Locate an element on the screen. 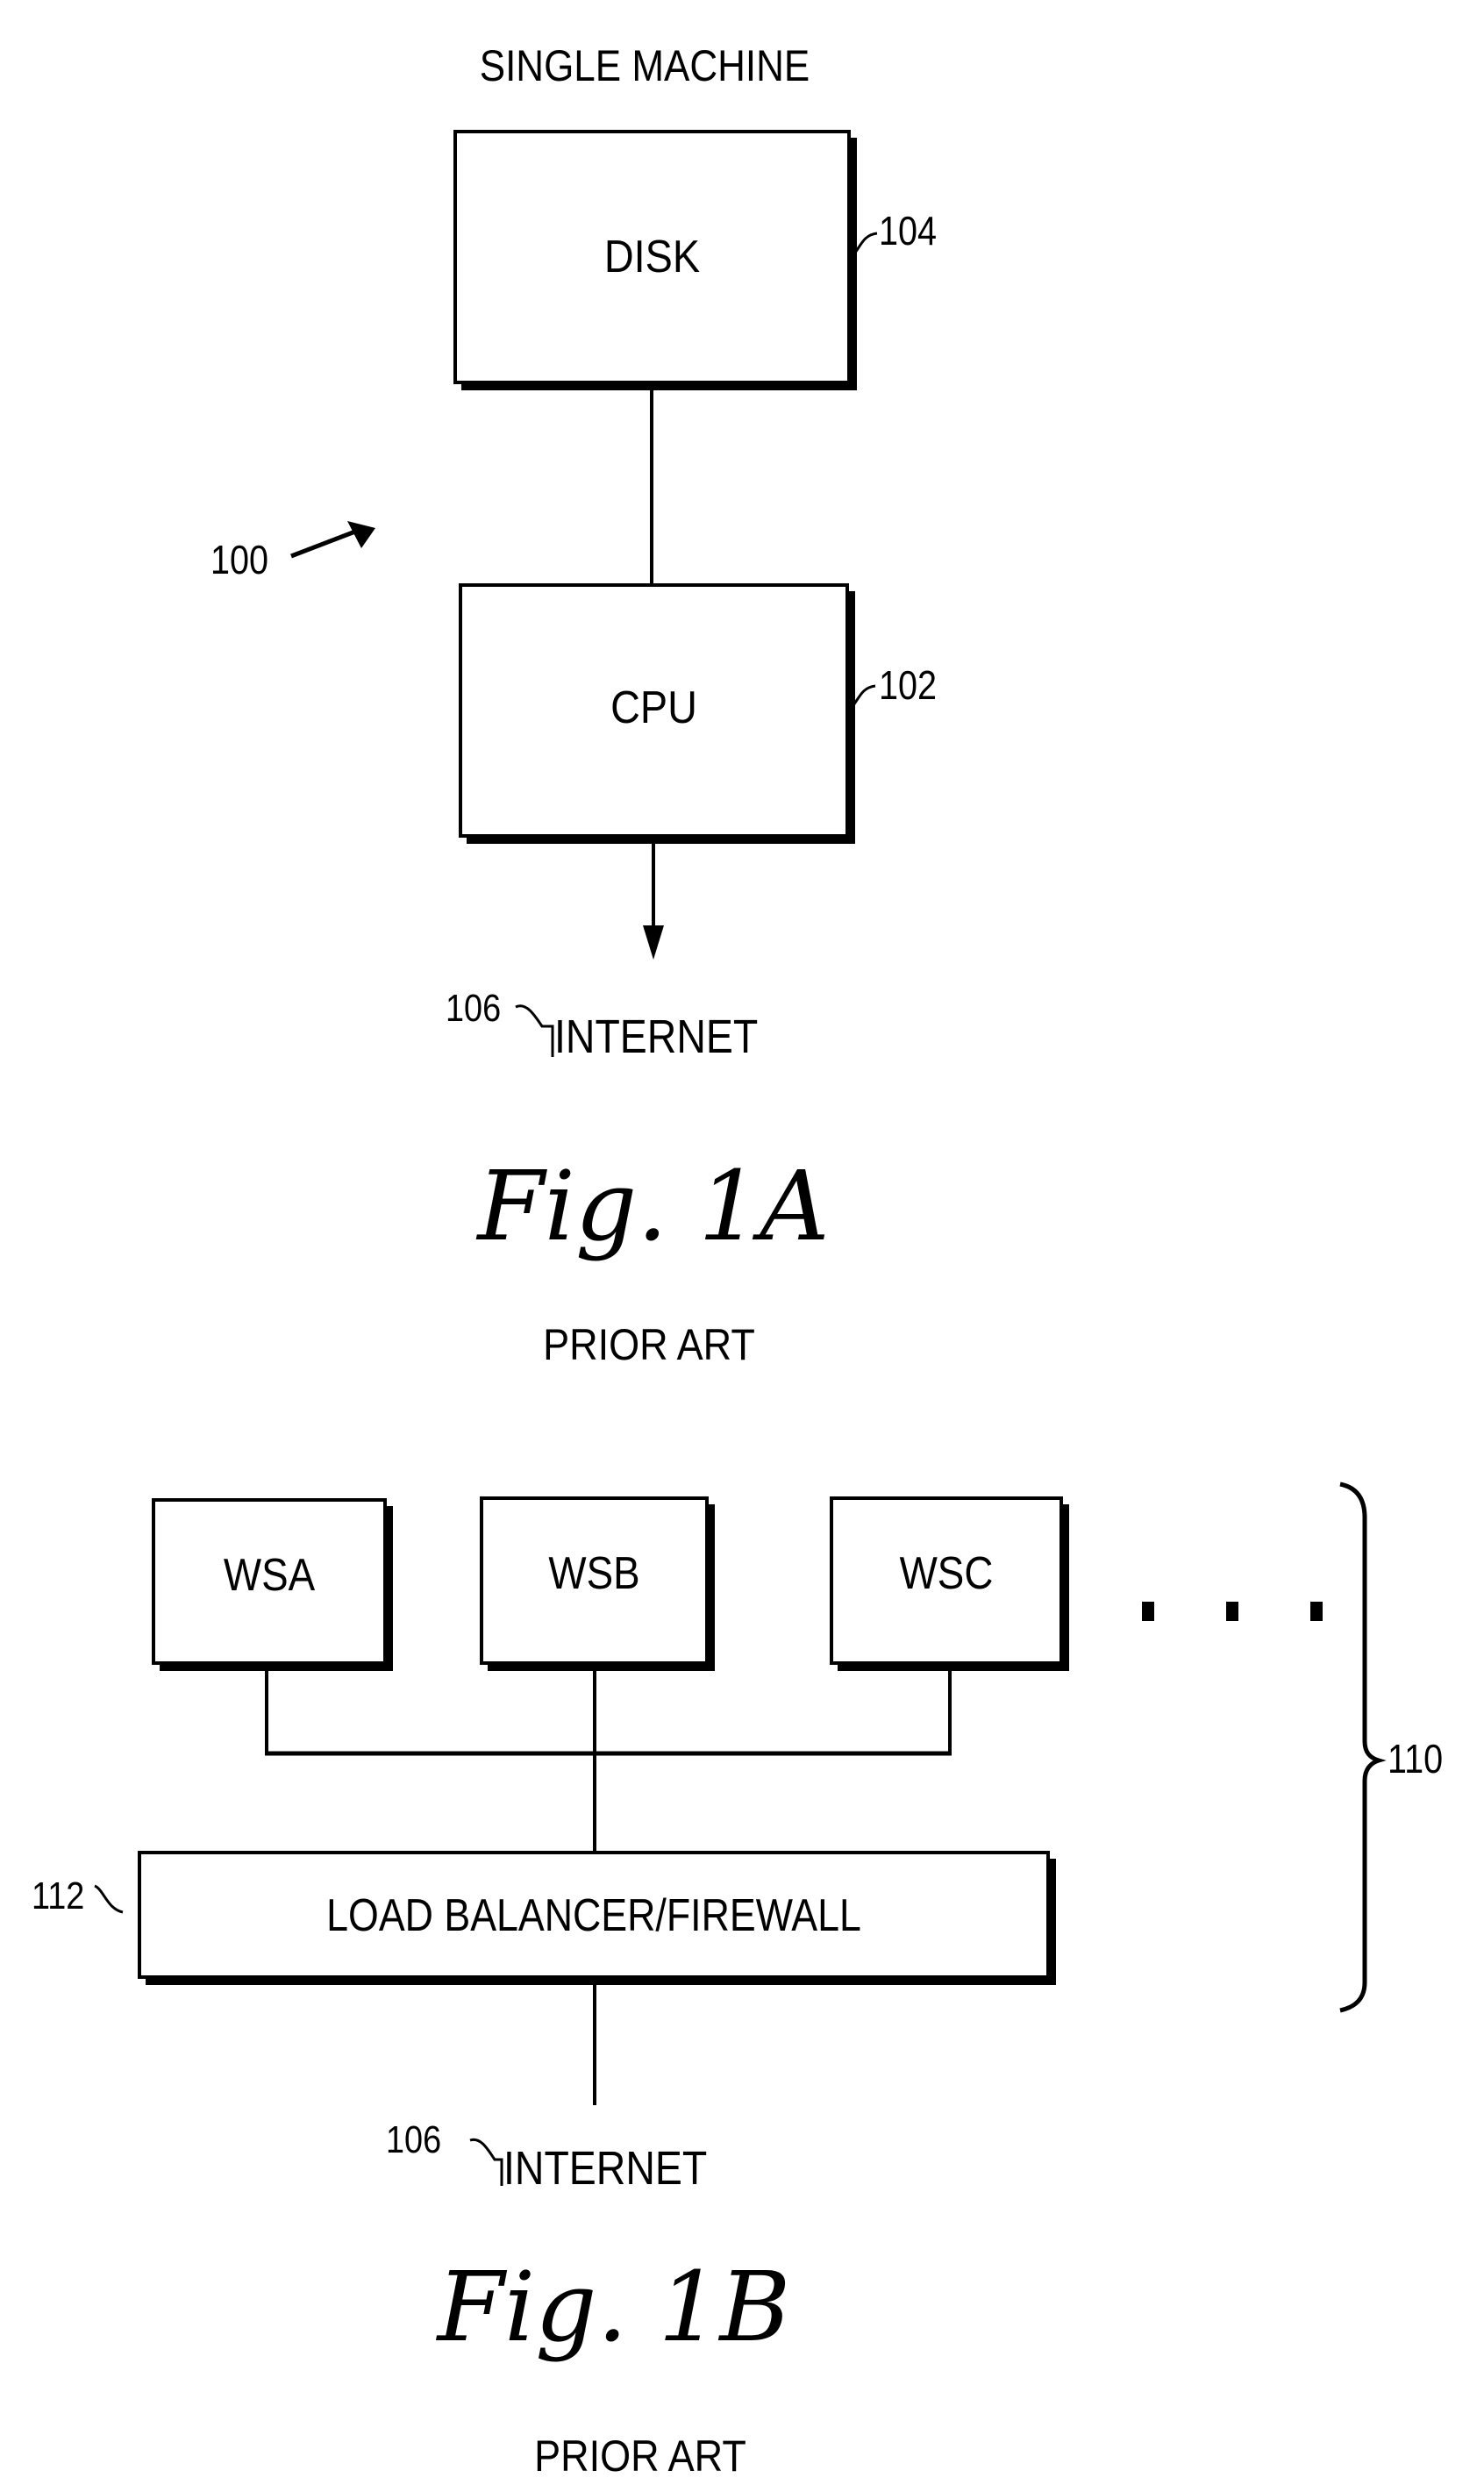  lb-ref-leader is located at coordinates (109, 1899).